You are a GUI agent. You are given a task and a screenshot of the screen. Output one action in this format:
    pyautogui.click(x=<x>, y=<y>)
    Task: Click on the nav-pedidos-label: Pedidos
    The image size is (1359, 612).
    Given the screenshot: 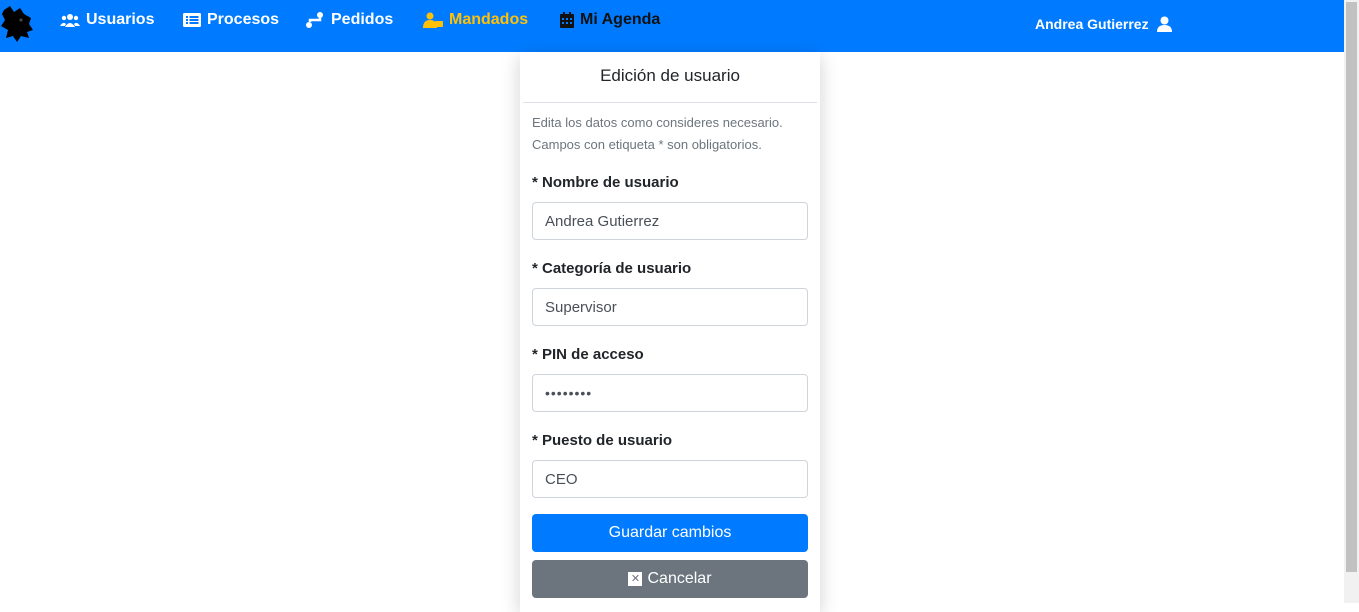 What is the action you would take?
    pyautogui.click(x=362, y=19)
    